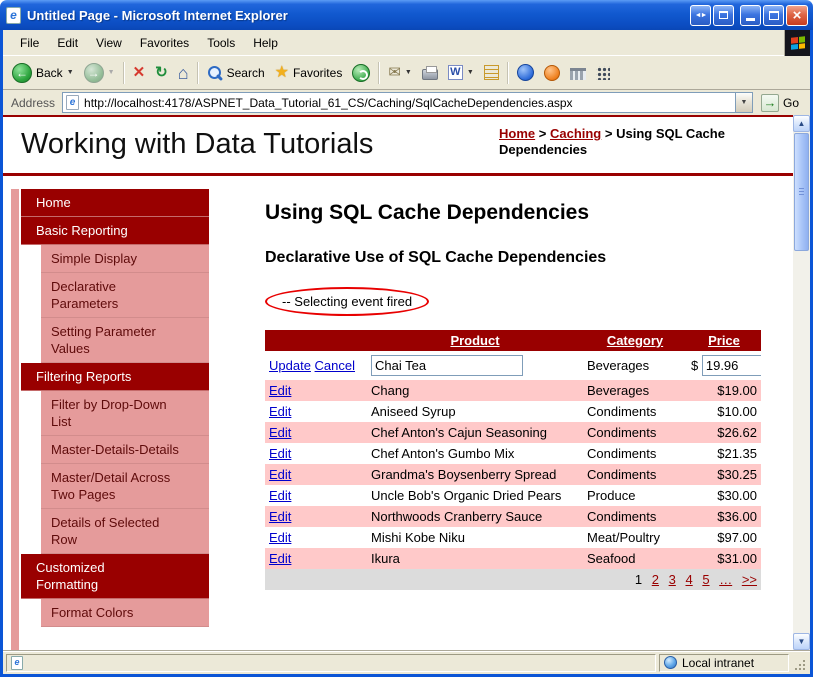 Image resolution: width=813 pixels, height=677 pixels. I want to click on history-button, so click(361, 73).